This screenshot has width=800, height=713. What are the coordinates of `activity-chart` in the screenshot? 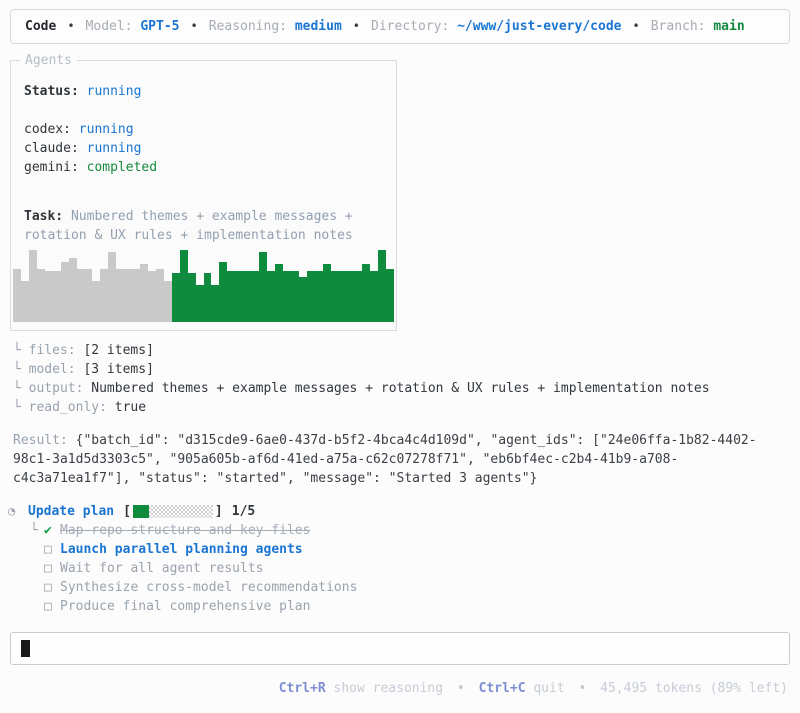 It's located at (203, 285).